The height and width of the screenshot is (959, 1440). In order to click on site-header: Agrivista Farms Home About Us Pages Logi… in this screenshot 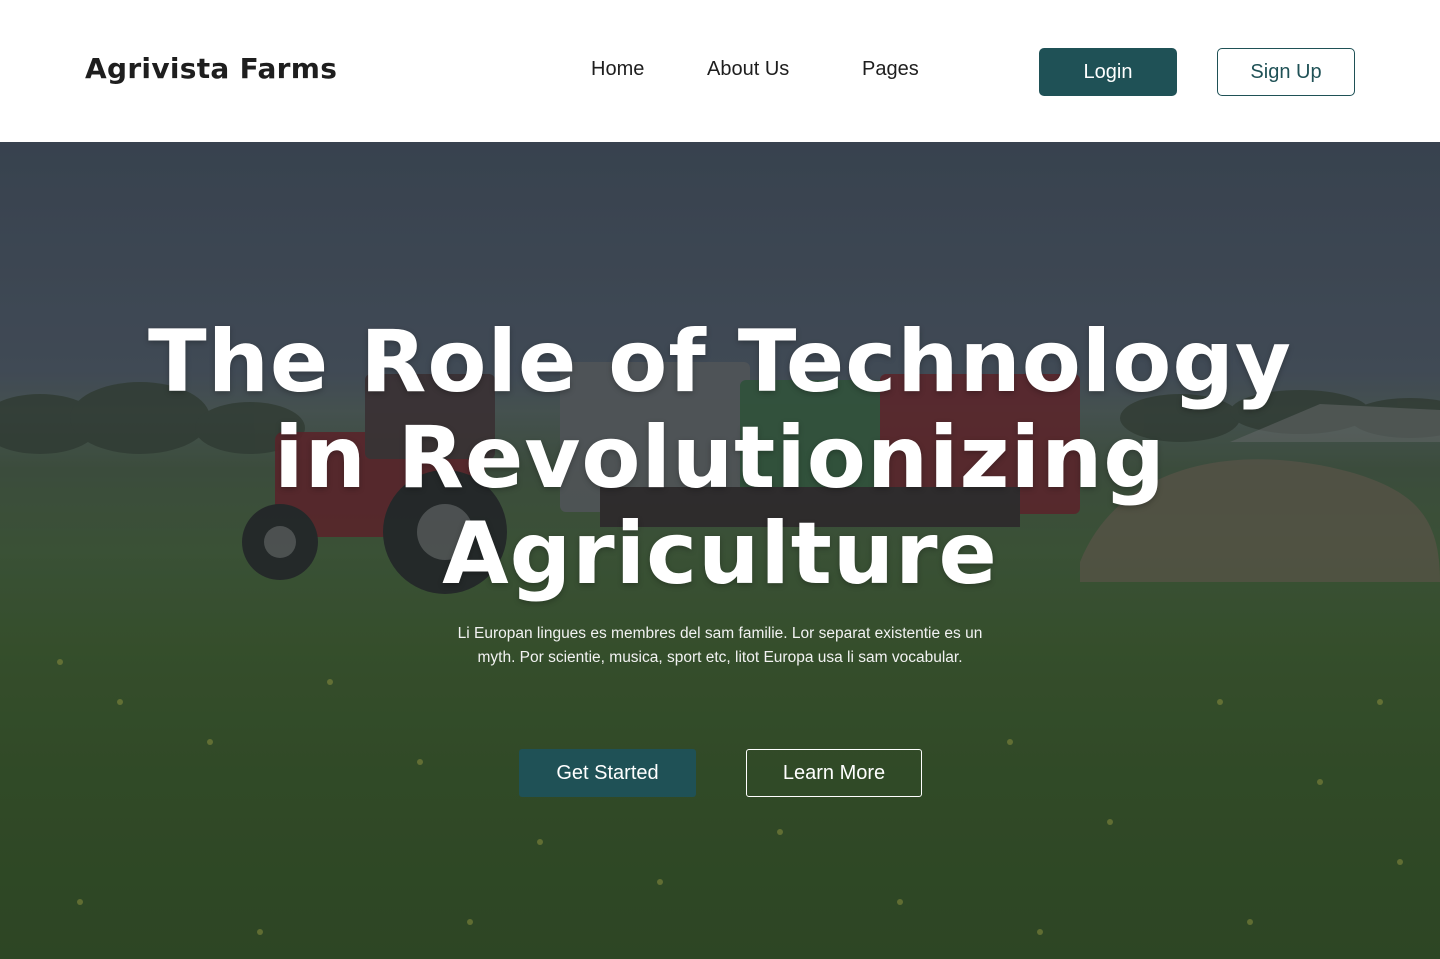, I will do `click(720, 71)`.